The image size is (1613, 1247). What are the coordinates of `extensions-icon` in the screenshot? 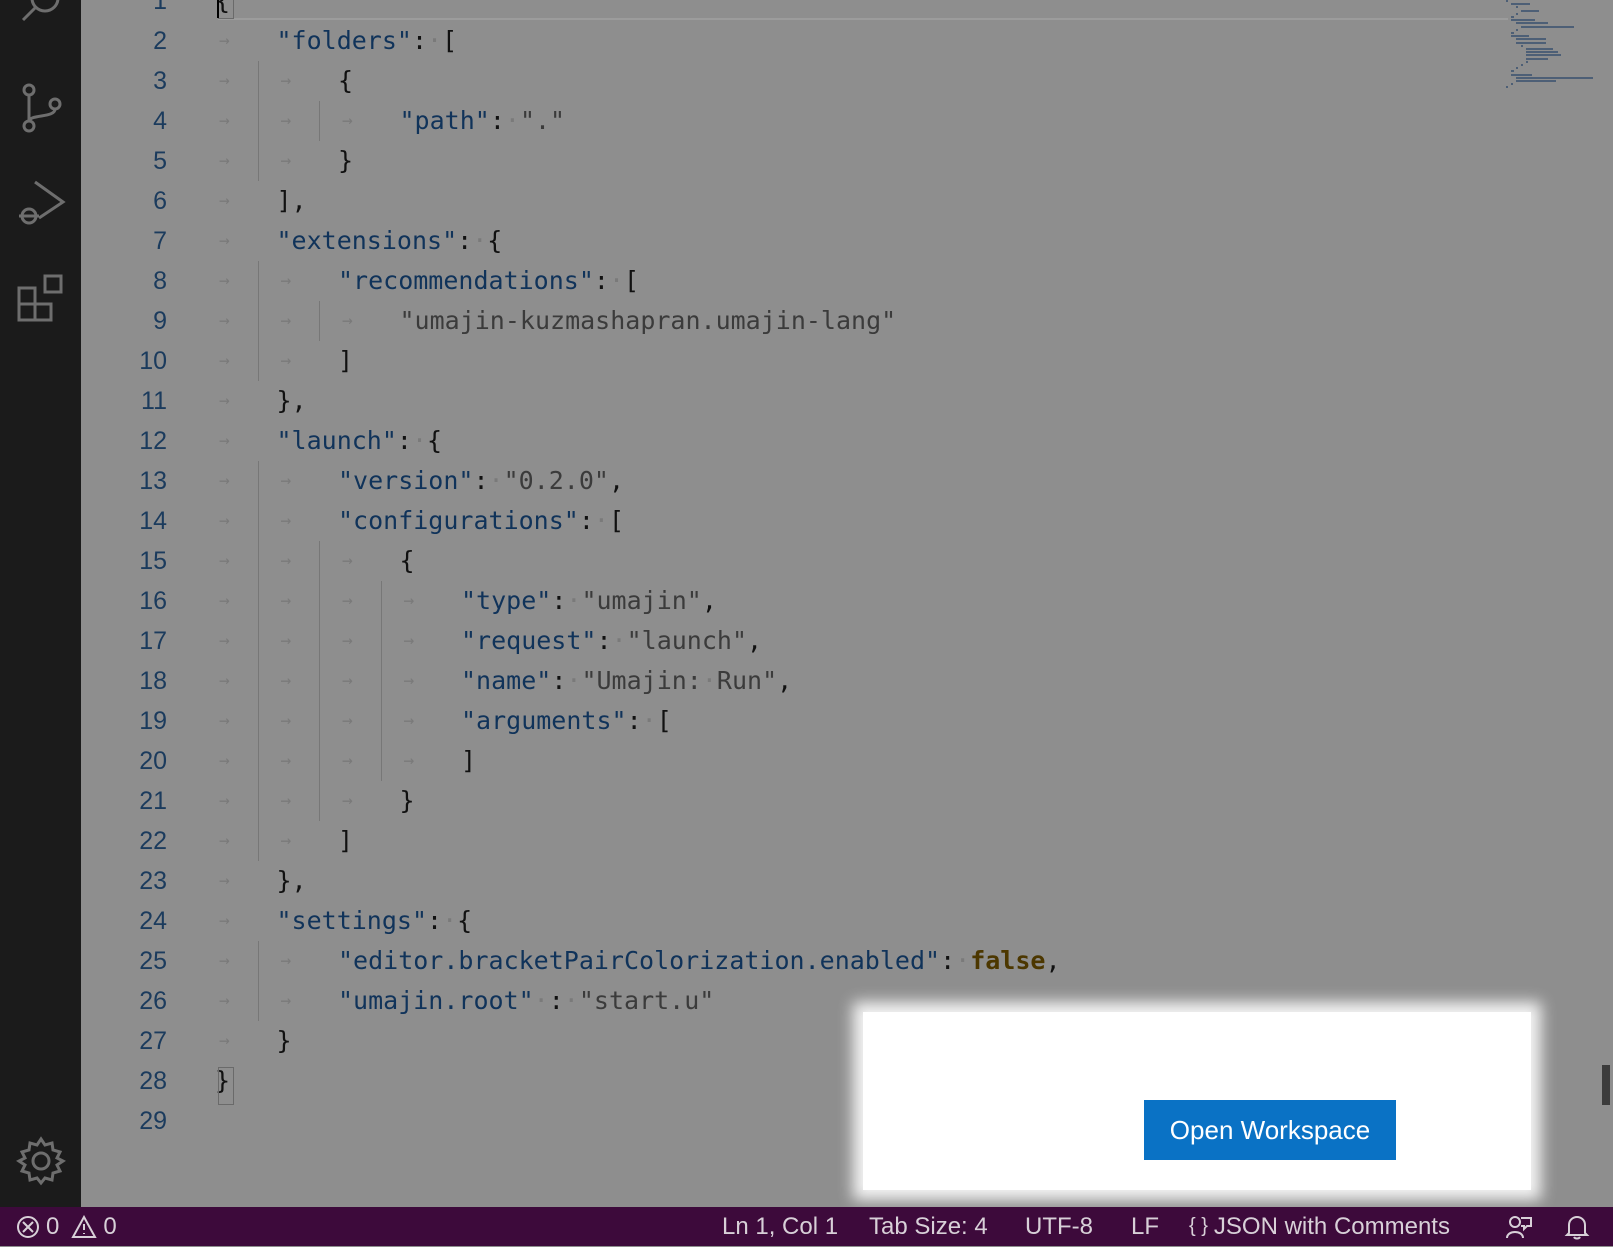 It's located at (40, 298).